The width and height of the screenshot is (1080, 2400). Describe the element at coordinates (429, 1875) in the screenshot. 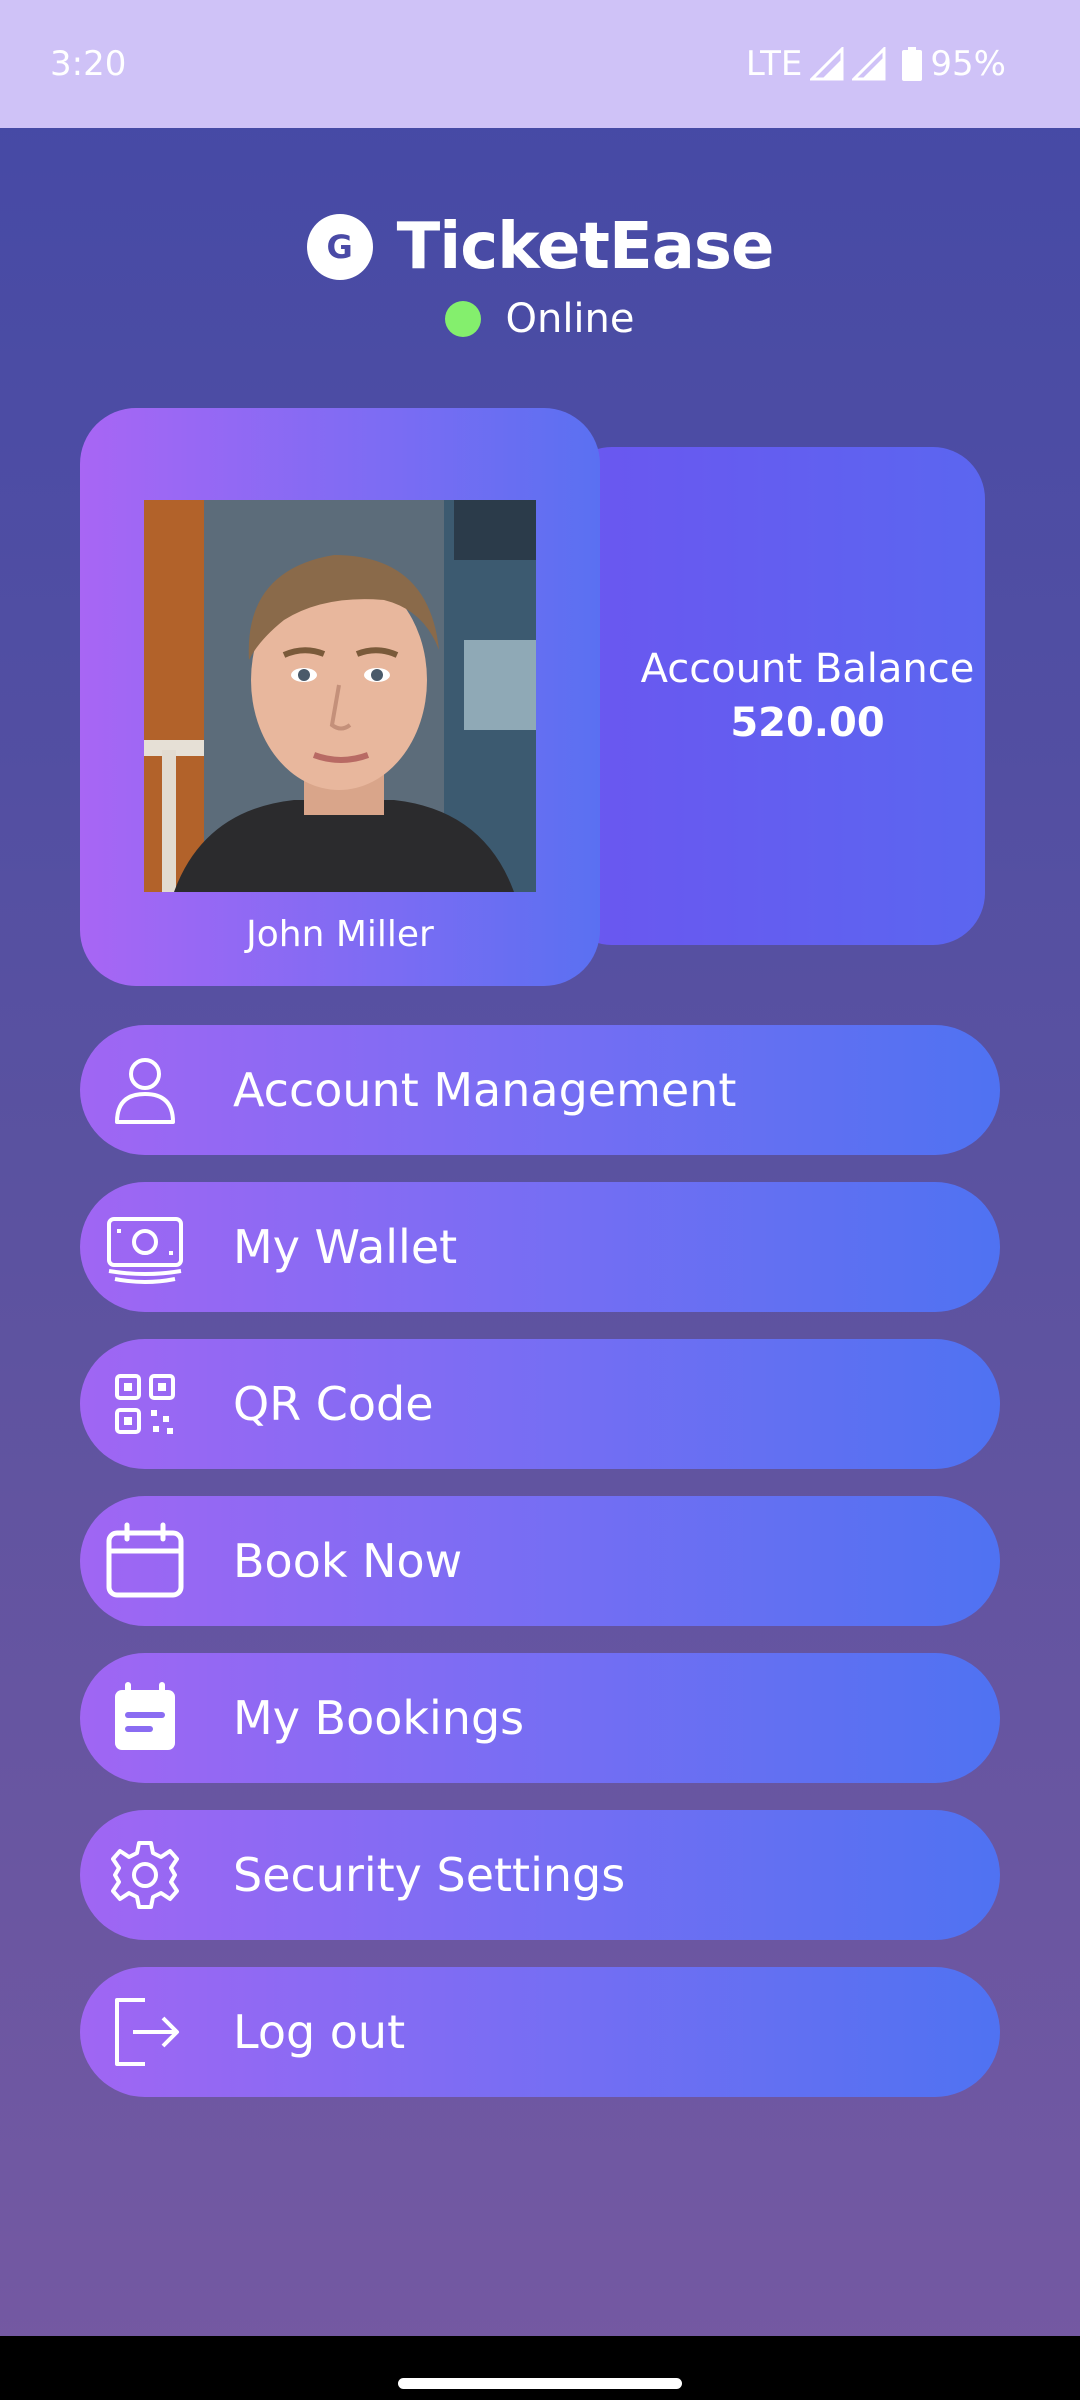

I see `menu-label: Security Settings` at that location.